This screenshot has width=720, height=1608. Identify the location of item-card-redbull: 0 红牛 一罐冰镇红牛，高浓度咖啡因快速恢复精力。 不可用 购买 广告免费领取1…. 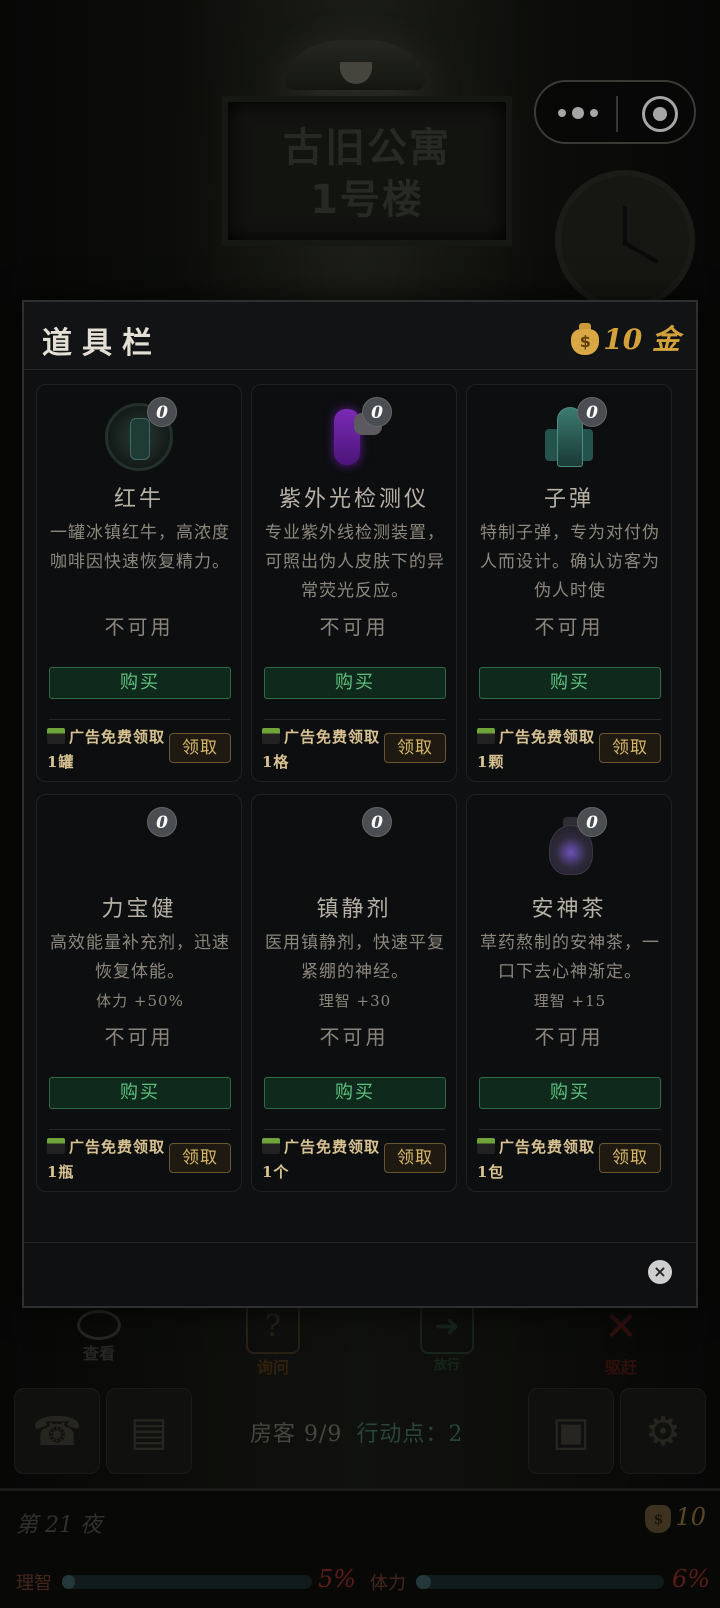
(139, 583).